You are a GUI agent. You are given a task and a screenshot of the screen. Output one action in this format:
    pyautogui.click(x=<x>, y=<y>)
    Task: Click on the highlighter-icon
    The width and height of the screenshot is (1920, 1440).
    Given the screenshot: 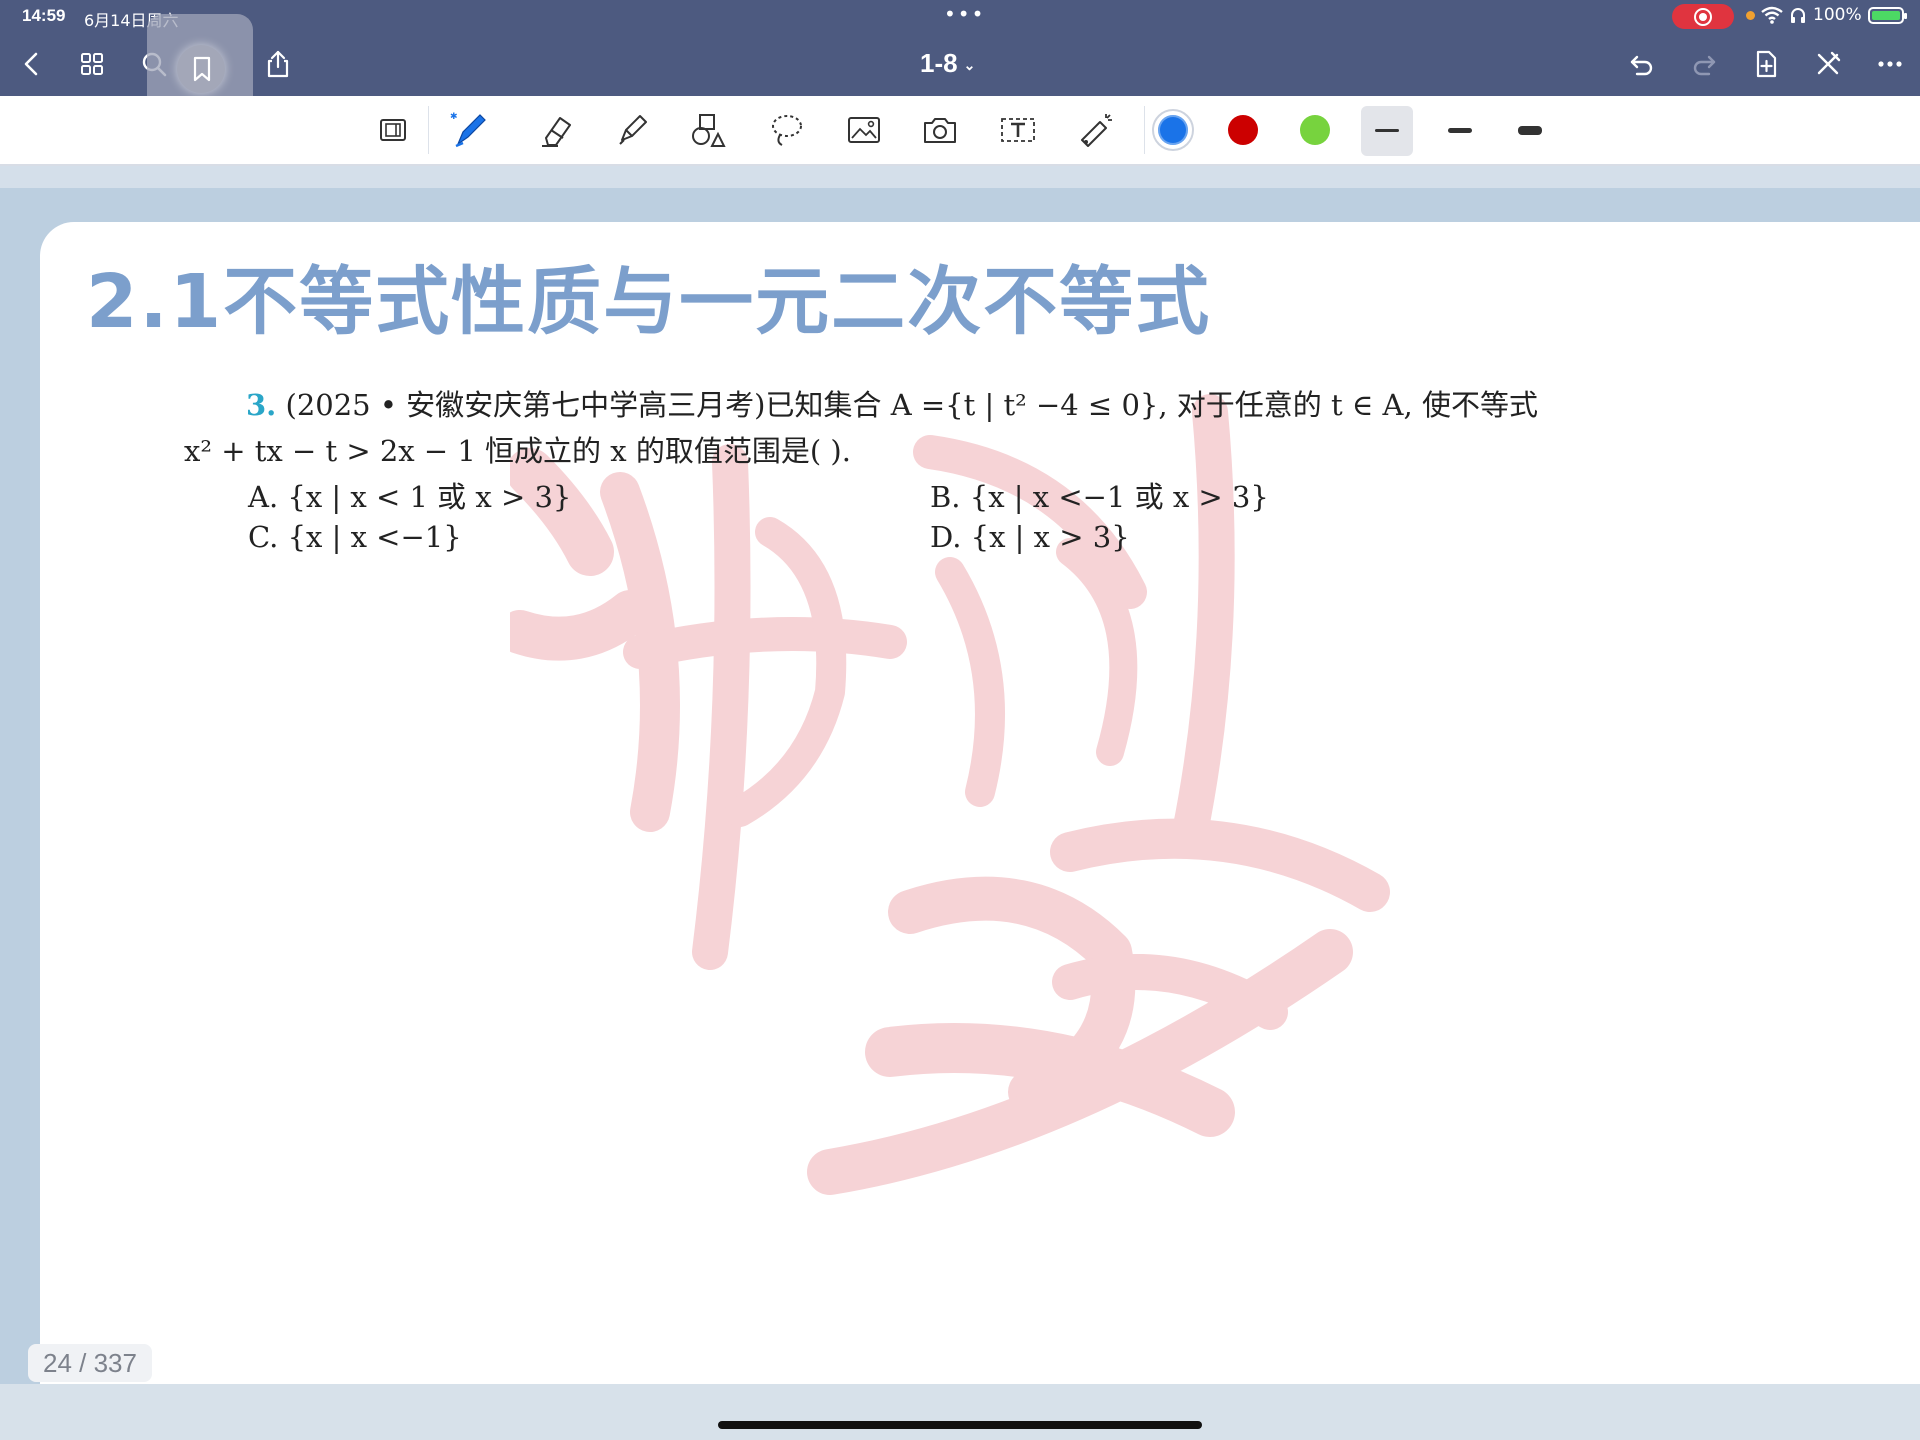 What is the action you would take?
    pyautogui.click(x=632, y=130)
    